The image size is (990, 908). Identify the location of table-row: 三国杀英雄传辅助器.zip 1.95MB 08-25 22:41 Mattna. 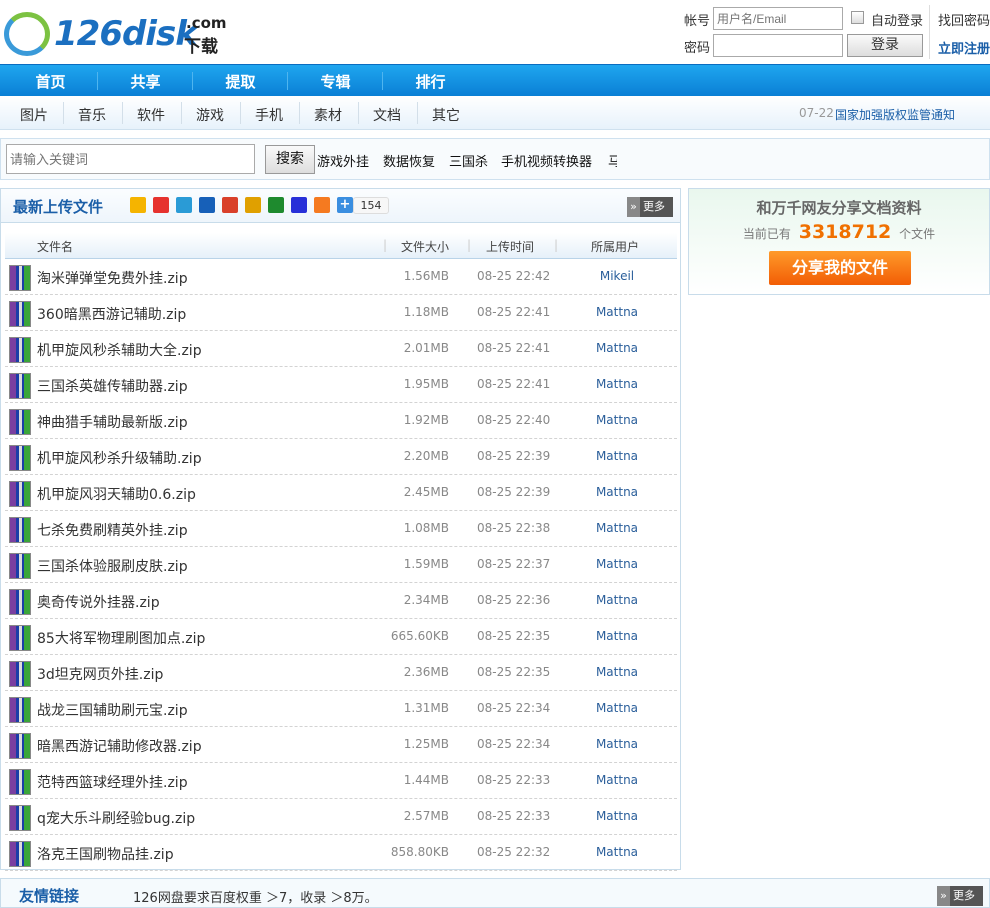
(341, 385).